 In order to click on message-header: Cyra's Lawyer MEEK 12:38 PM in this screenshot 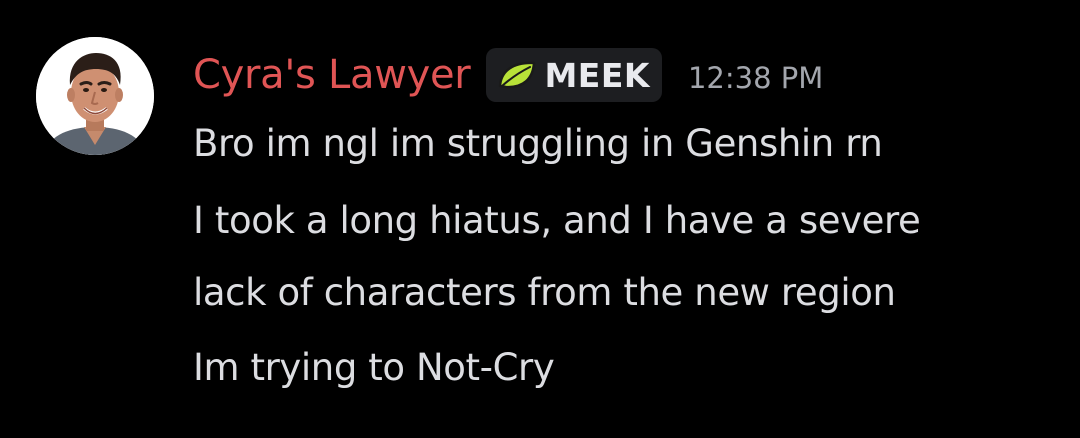, I will do `click(508, 75)`.